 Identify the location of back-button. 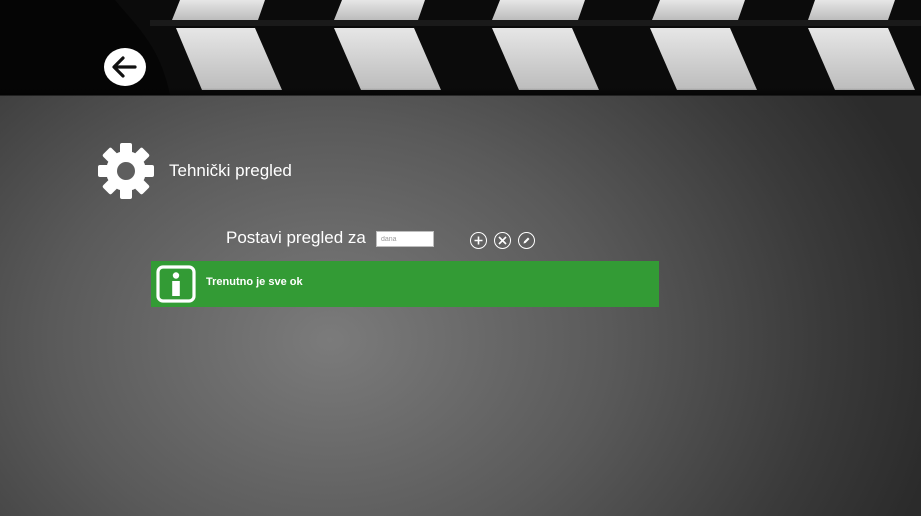
(125, 67).